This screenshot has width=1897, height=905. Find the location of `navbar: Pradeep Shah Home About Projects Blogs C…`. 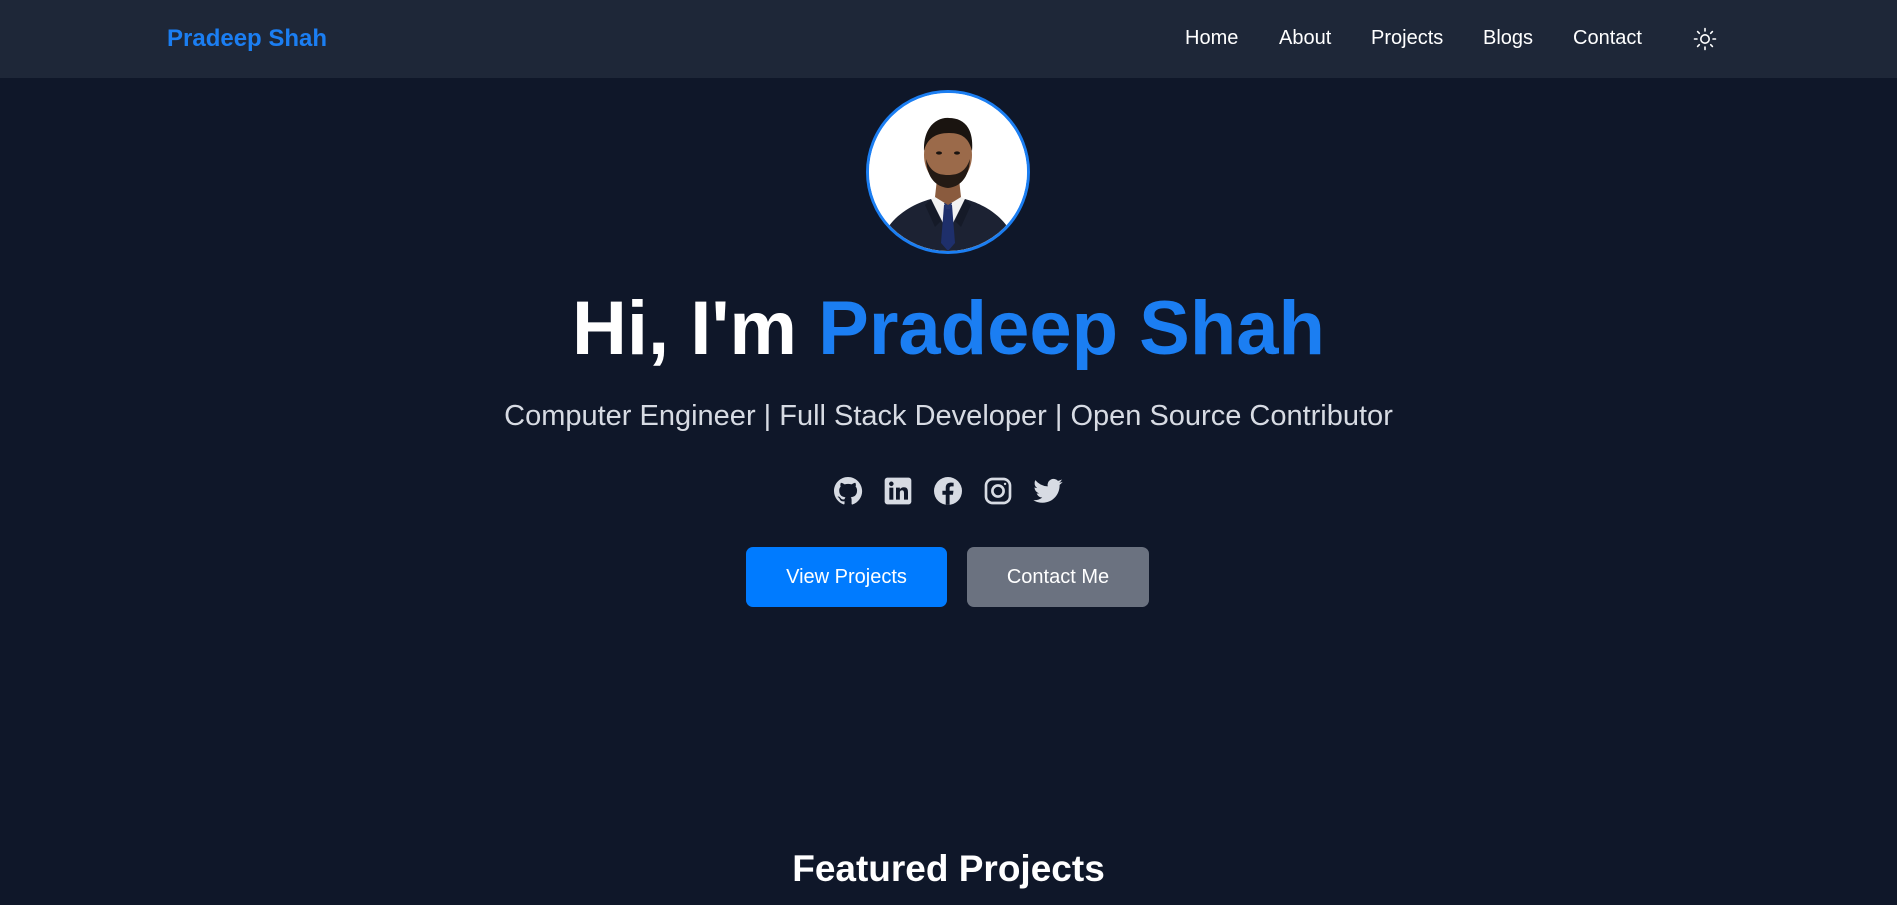

navbar: Pradeep Shah Home About Projects Blogs C… is located at coordinates (948, 39).